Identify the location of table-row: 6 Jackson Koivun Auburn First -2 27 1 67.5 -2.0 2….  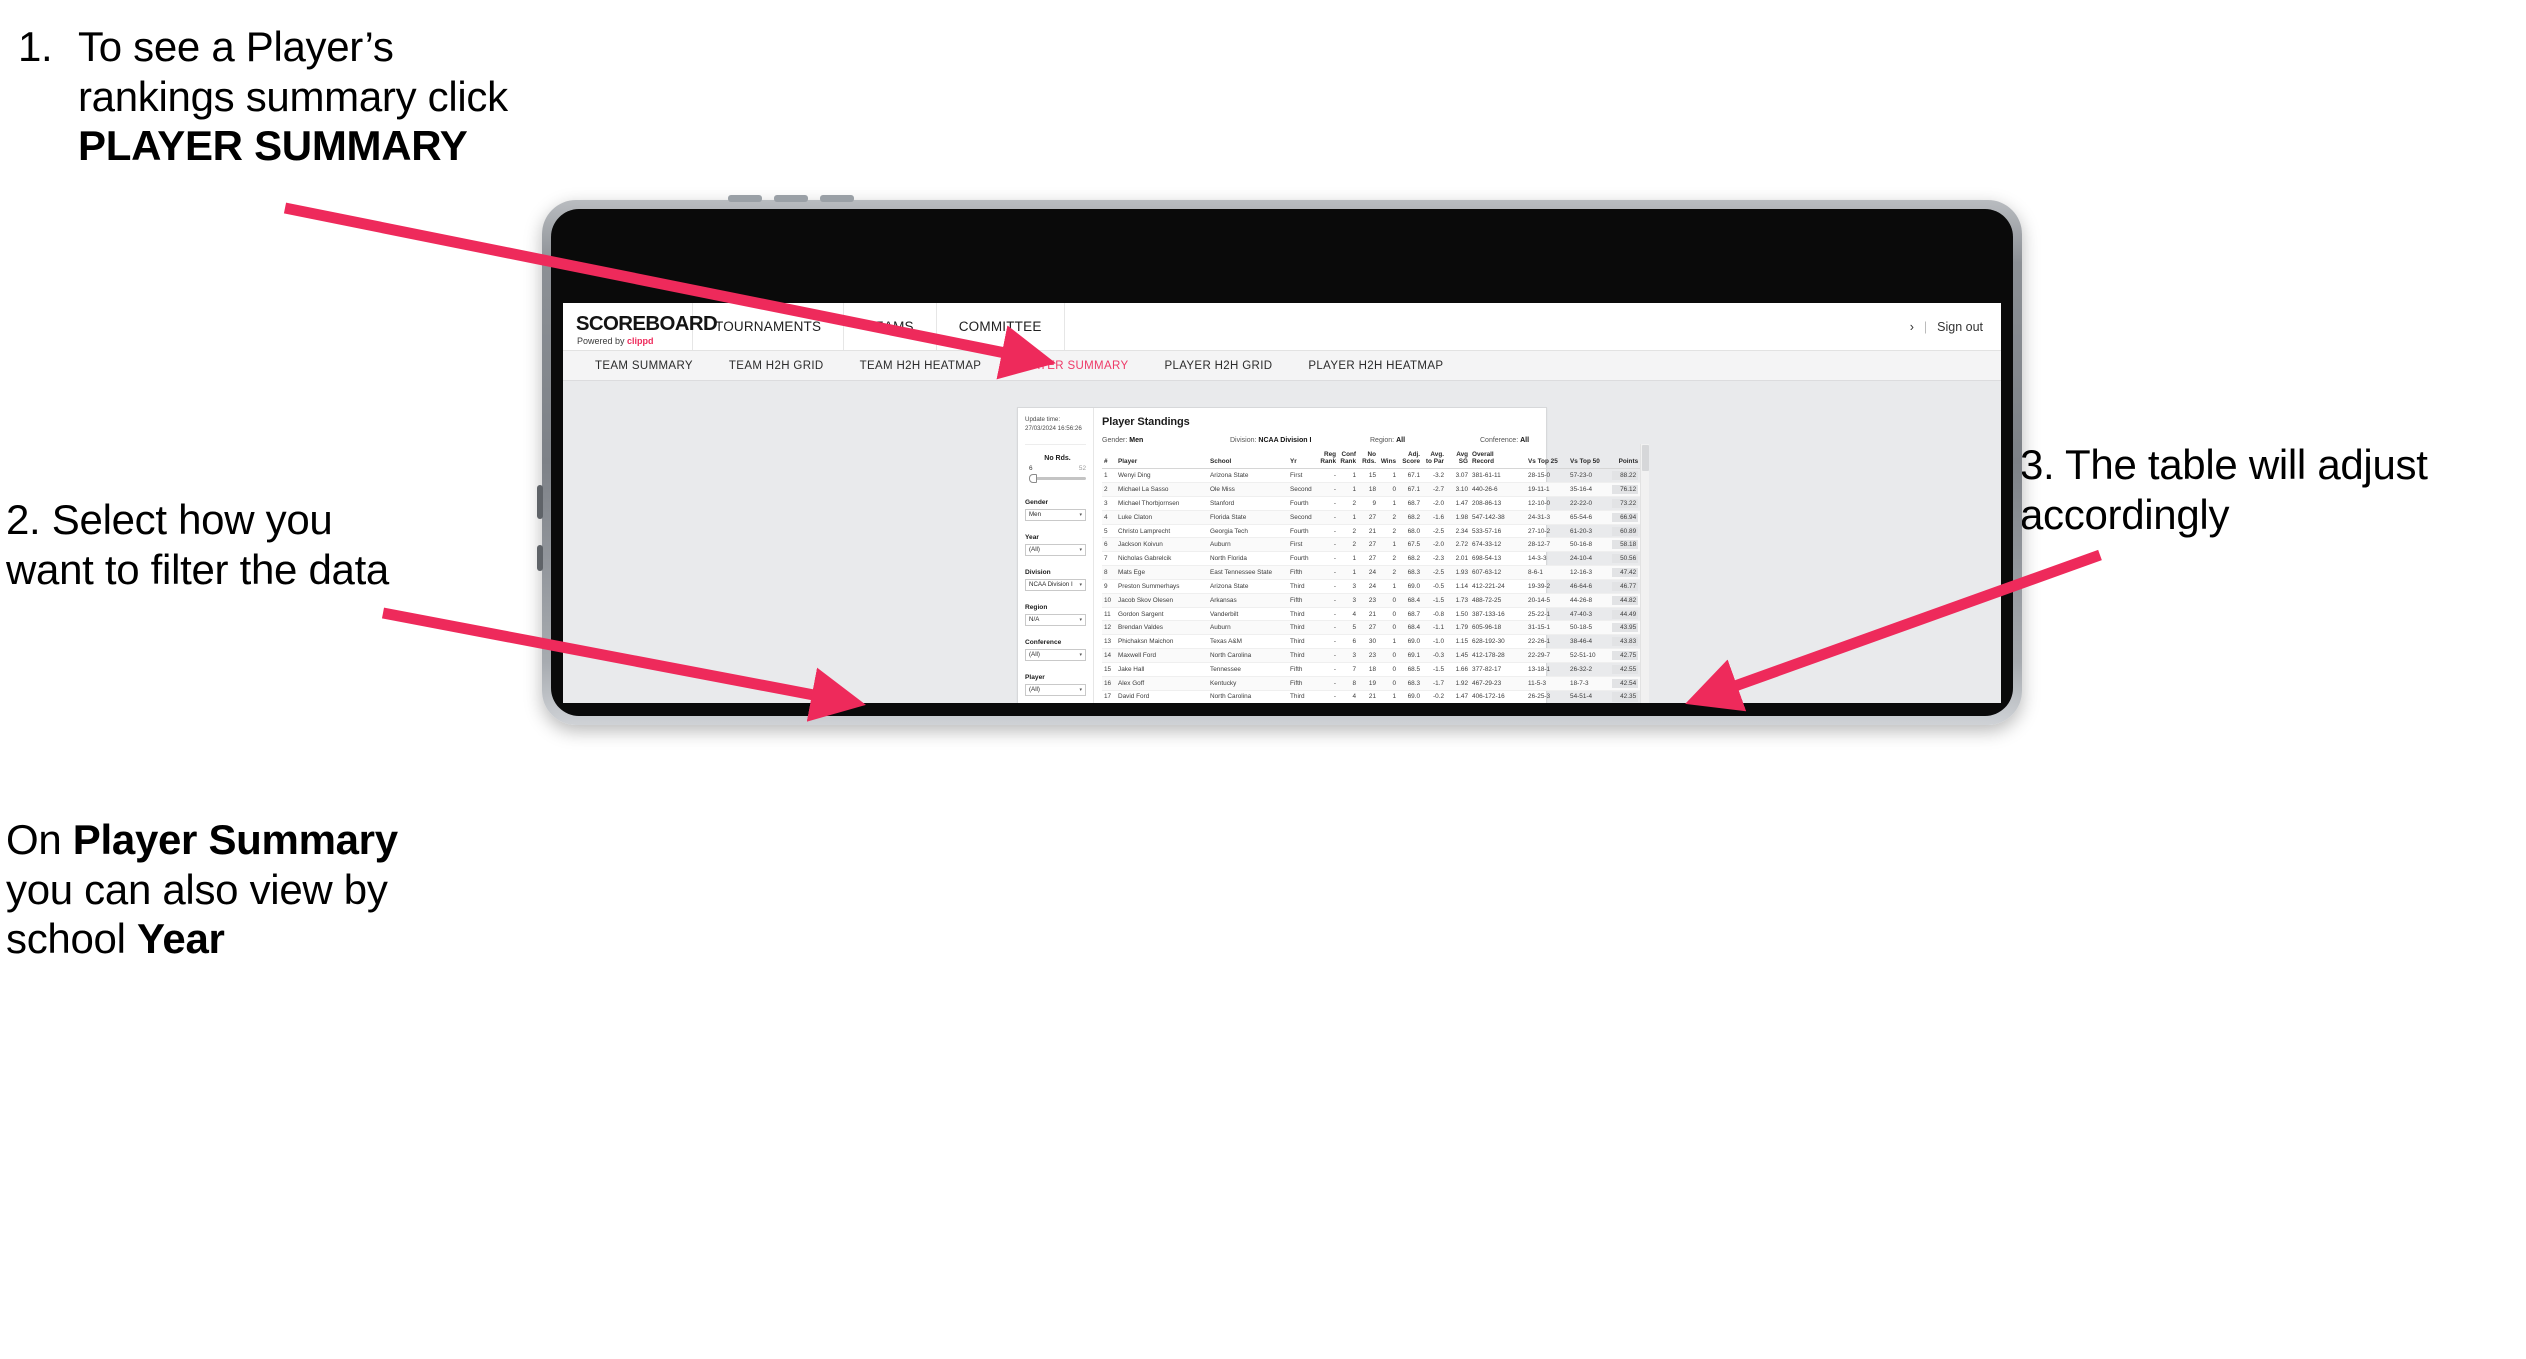
(1371, 545).